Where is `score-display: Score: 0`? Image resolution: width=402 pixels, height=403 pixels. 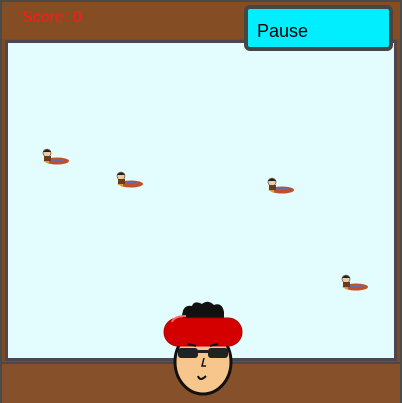 score-display: Score: 0 is located at coordinates (52, 17).